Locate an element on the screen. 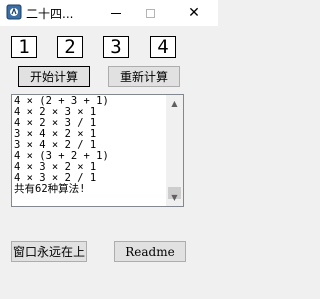  minimize-icon is located at coordinates (116, 13).